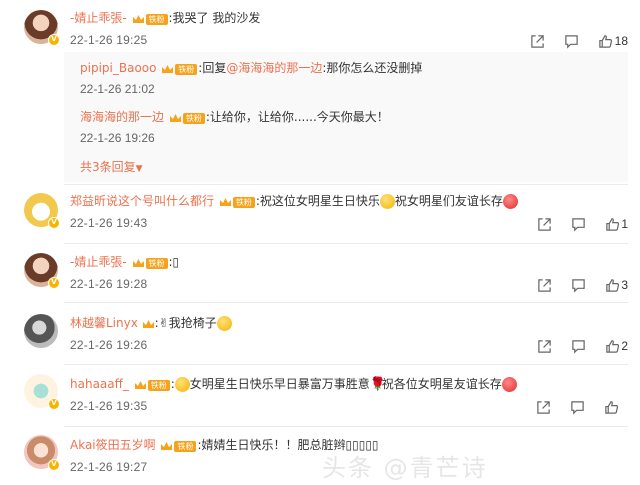  What do you see at coordinates (117, 138) in the screenshot?
I see `reply-timestamp: 22-1-26 19:26` at bounding box center [117, 138].